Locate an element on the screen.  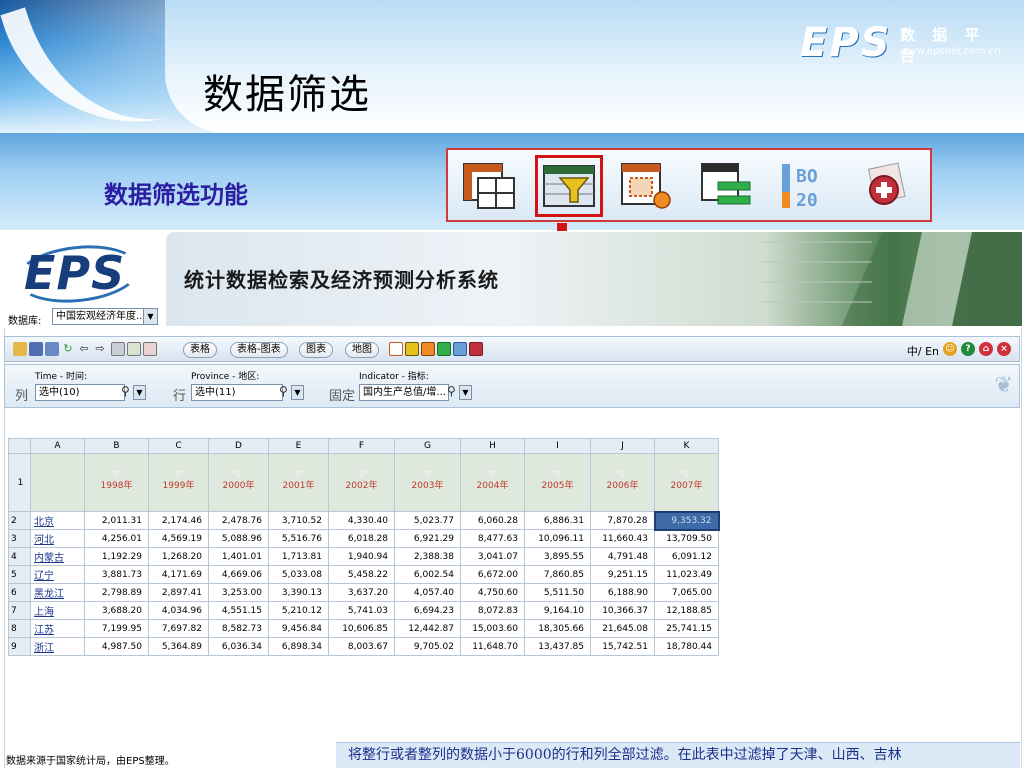
refresh-icon: ↻ is located at coordinates (68, 349).